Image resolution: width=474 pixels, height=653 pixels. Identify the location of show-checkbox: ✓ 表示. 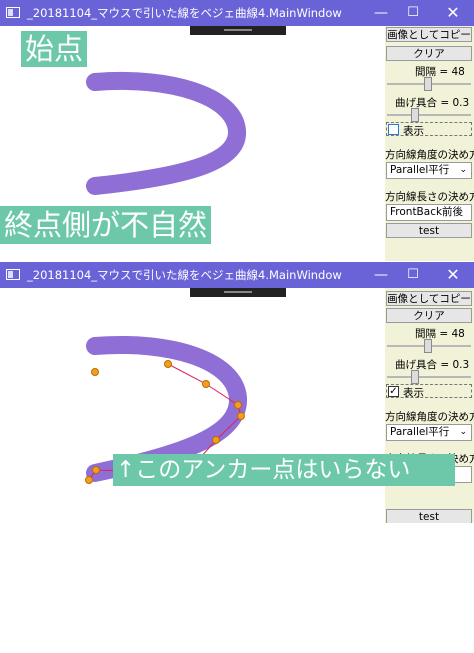
(429, 391).